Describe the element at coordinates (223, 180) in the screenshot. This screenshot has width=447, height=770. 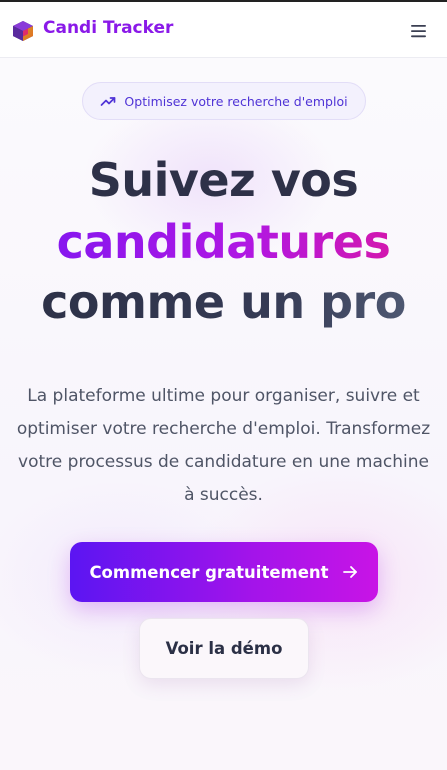
I see `hero-title-line-1: Suivez vos` at that location.